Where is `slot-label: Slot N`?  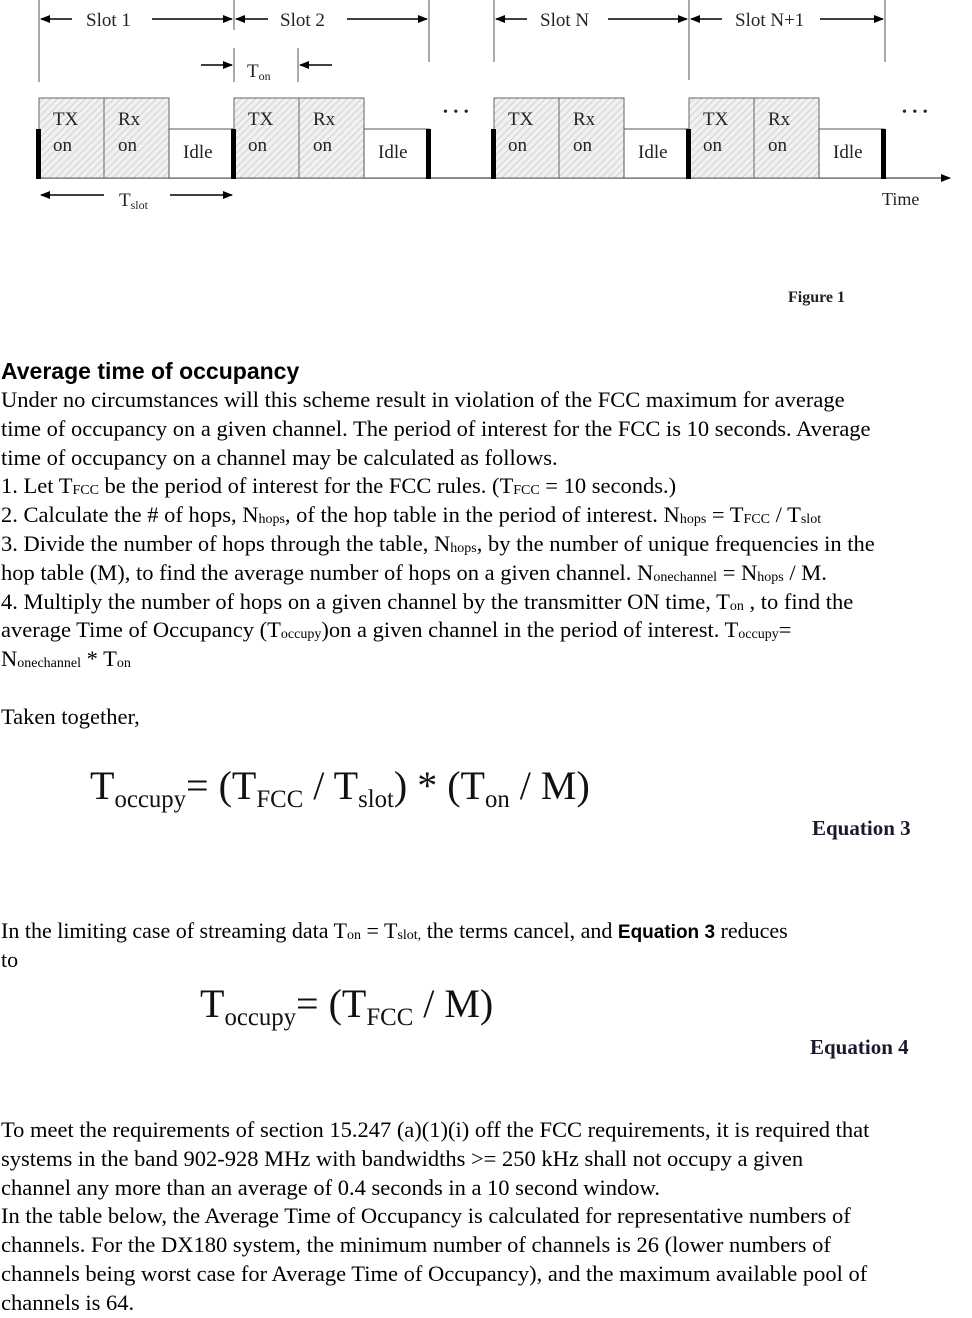 slot-label: Slot N is located at coordinates (564, 20).